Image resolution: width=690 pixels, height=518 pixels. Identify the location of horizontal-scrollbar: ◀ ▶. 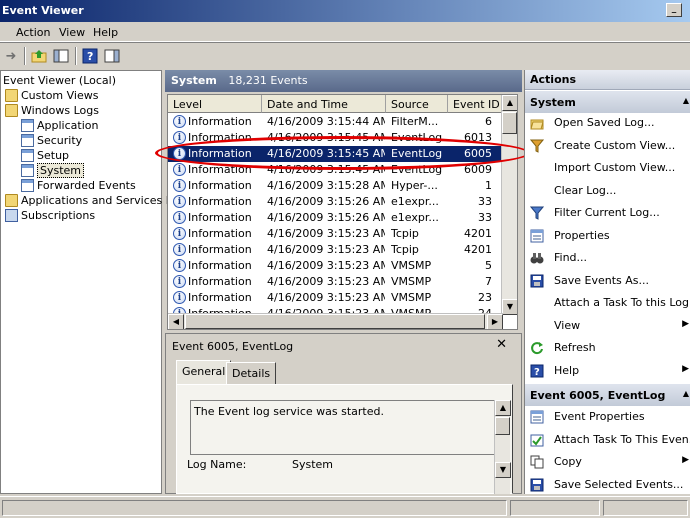
(335, 321).